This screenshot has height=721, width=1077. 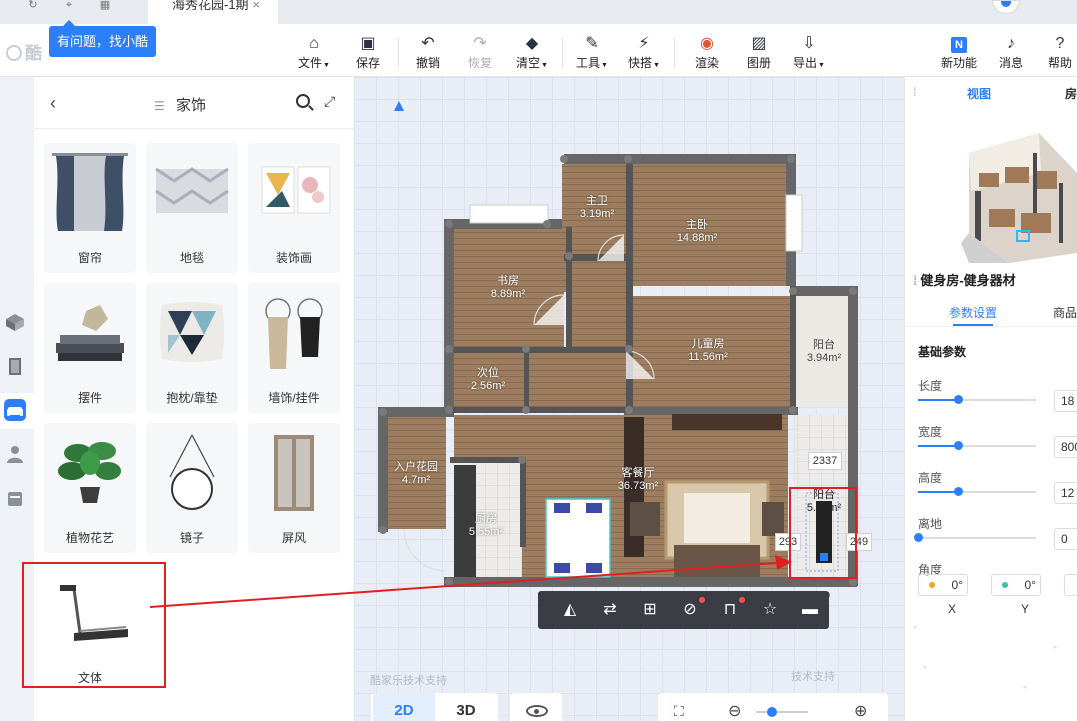 What do you see at coordinates (973, 315) in the screenshot?
I see `tab-param-settings: 参数设置` at bounding box center [973, 315].